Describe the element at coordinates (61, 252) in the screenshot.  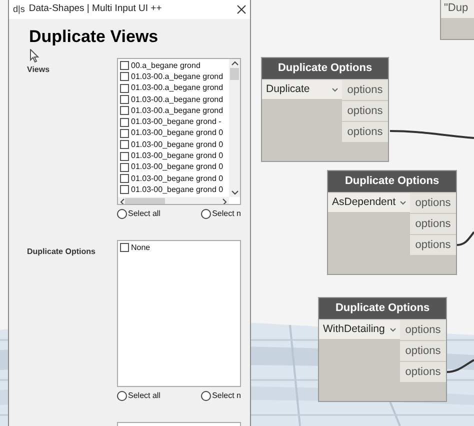
I see `field-label: Duplicate Options` at that location.